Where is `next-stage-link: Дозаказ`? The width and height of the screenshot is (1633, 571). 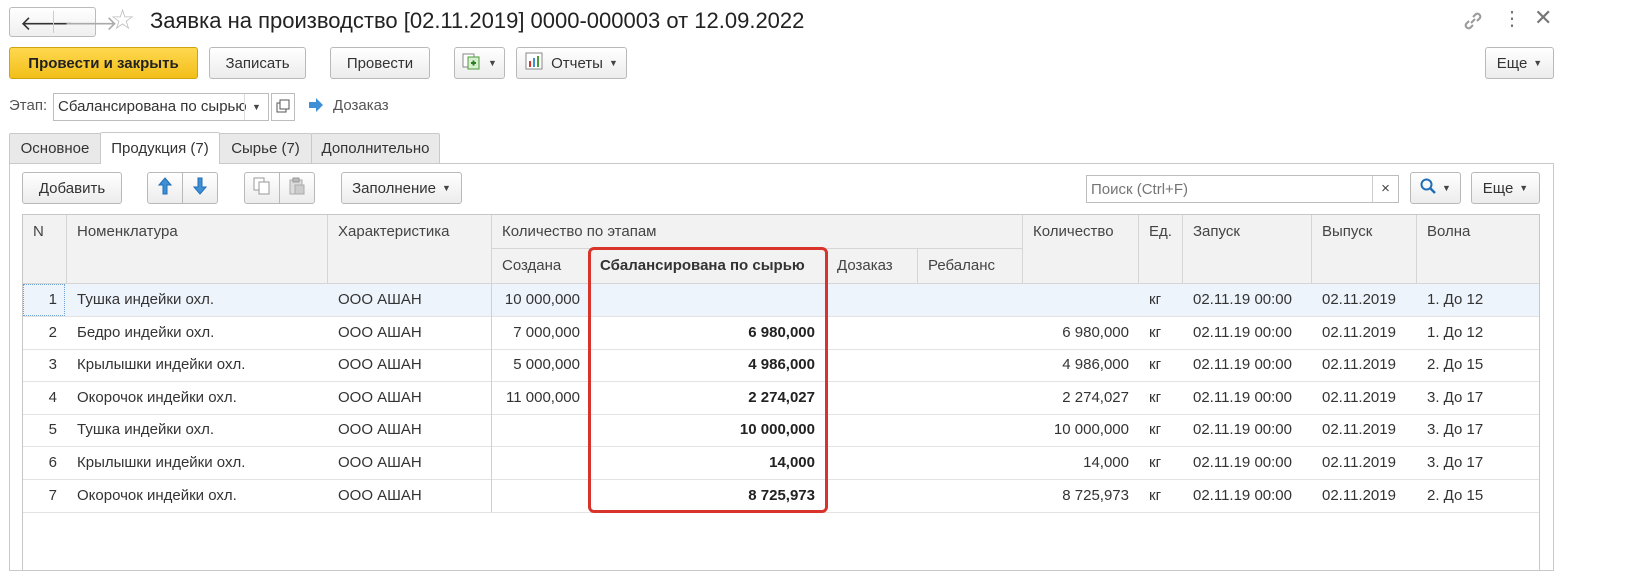
next-stage-link: Дозаказ is located at coordinates (361, 105).